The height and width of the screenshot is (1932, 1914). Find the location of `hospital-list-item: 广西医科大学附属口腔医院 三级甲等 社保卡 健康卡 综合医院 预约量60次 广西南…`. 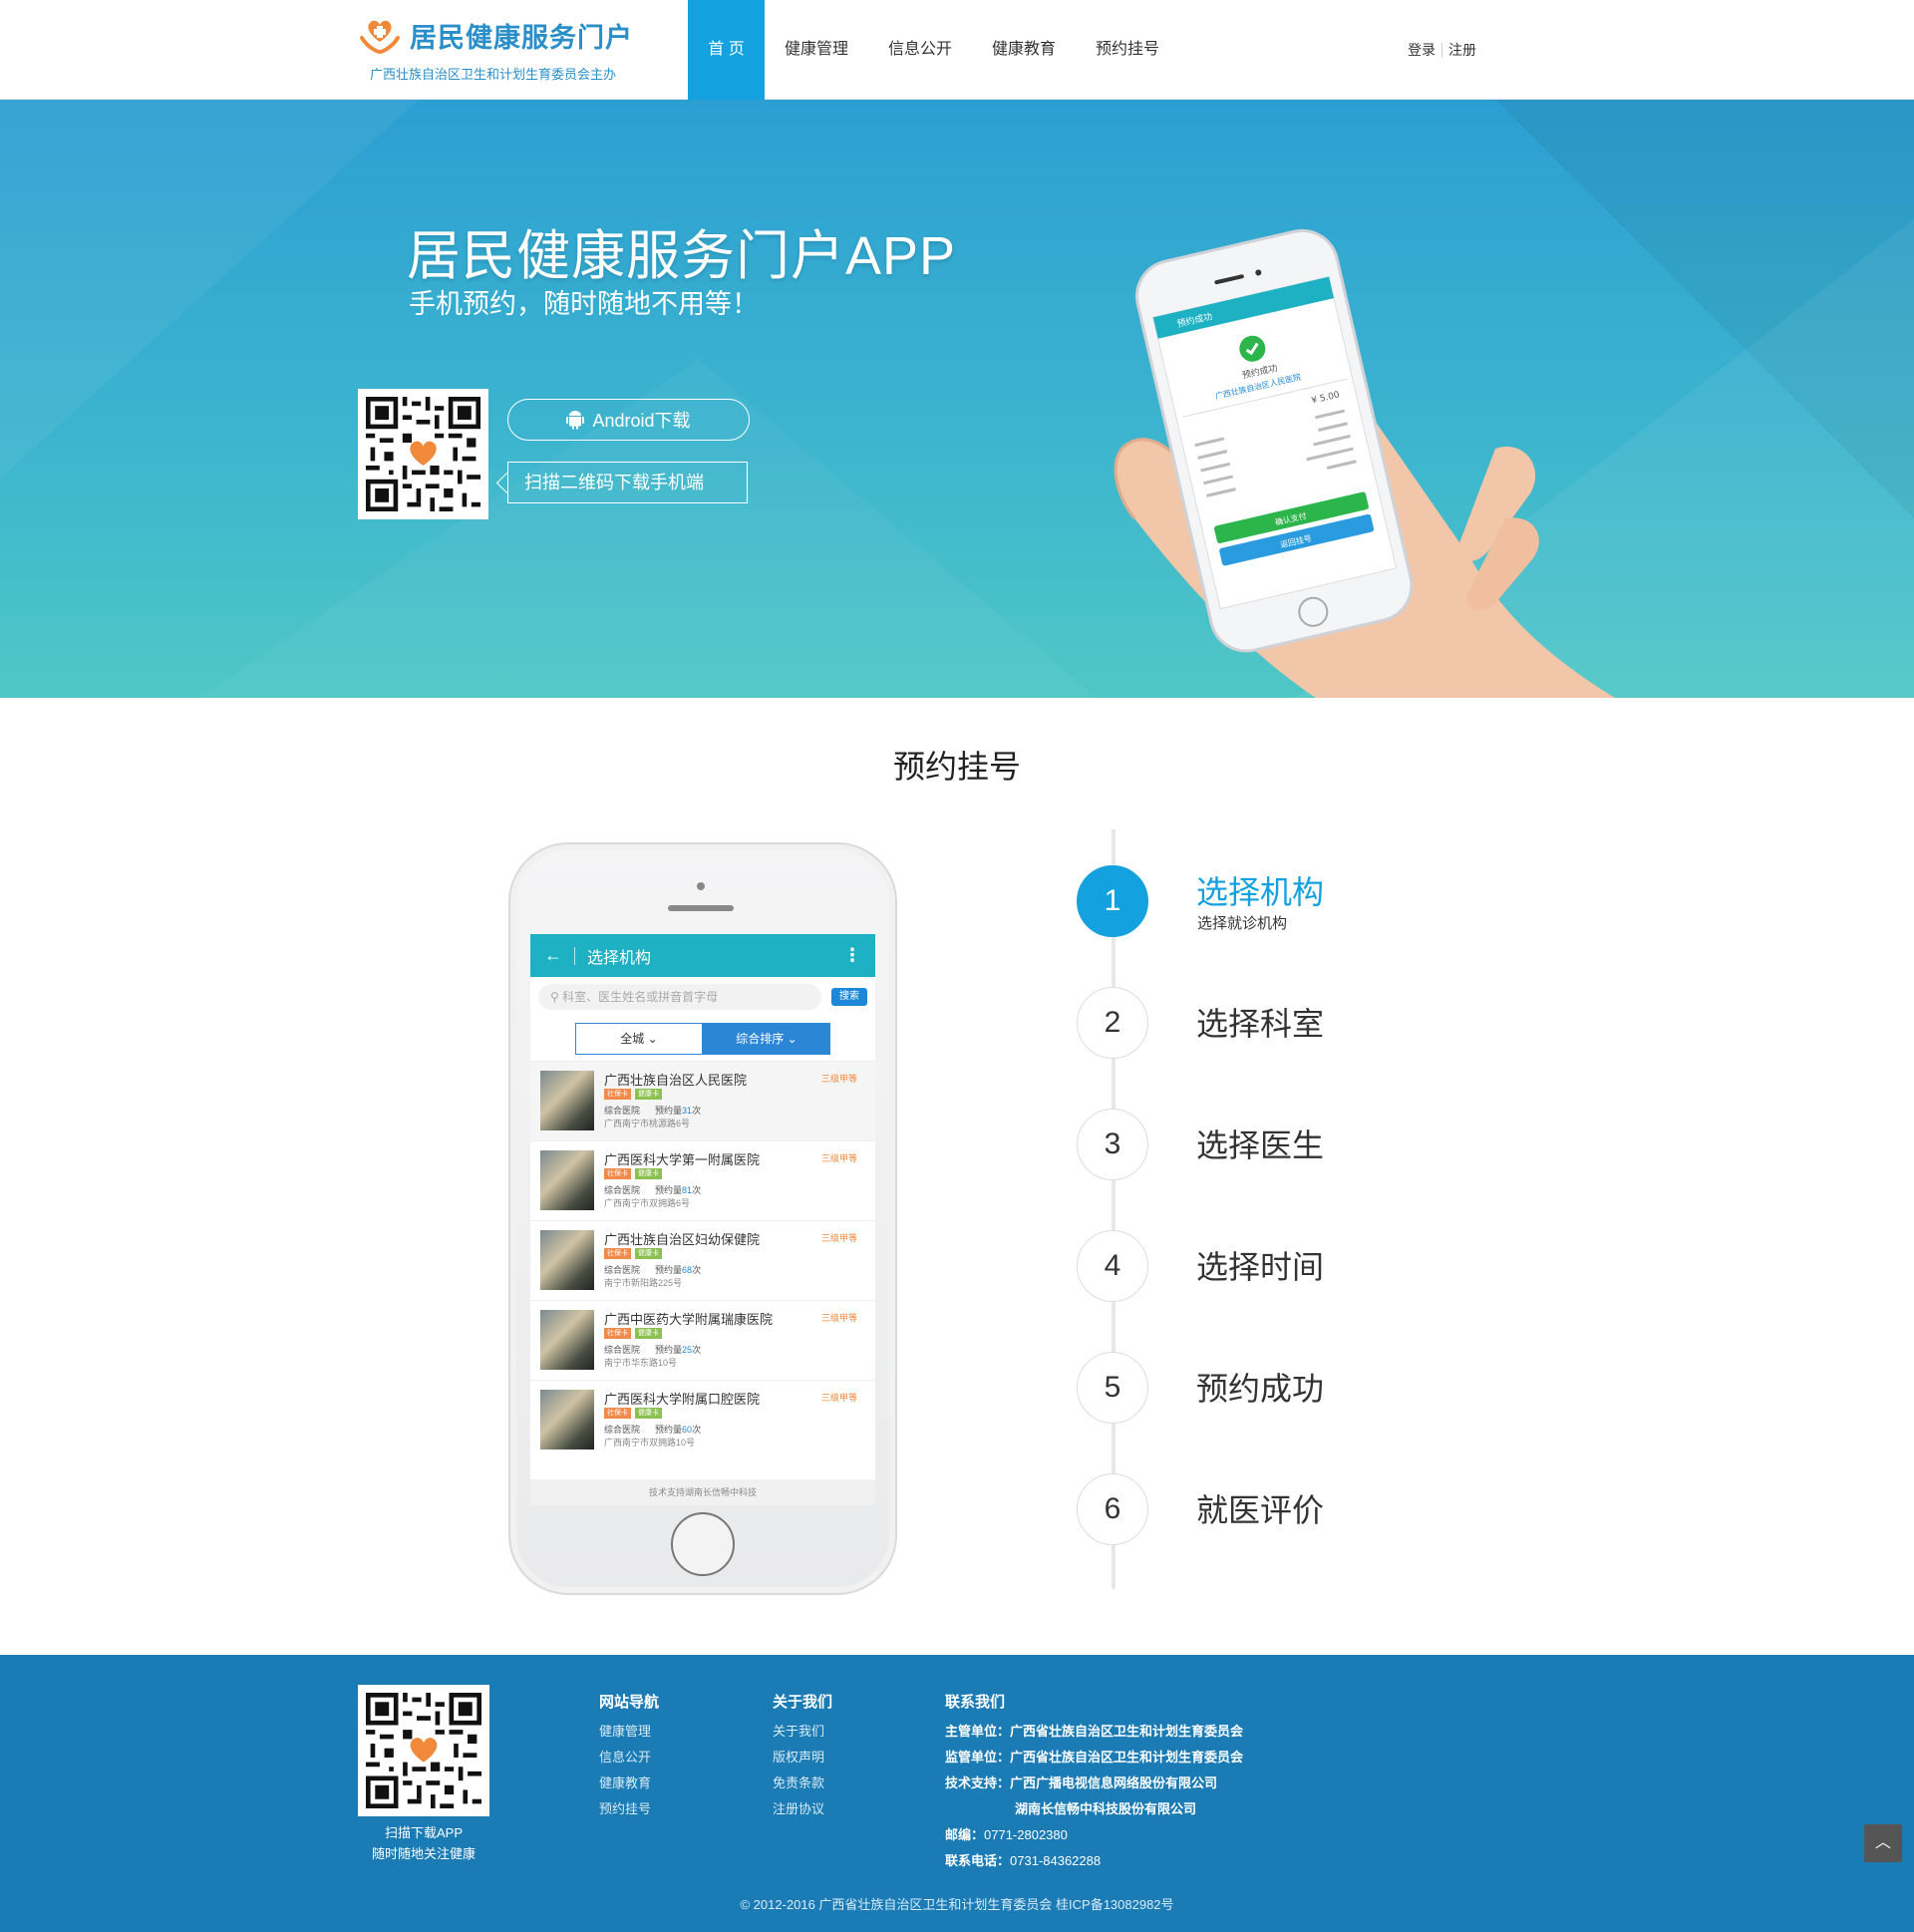

hospital-list-item: 广西医科大学附属口腔医院 三级甲等 社保卡 健康卡 综合医院 预约量60次 广西南… is located at coordinates (702, 1419).